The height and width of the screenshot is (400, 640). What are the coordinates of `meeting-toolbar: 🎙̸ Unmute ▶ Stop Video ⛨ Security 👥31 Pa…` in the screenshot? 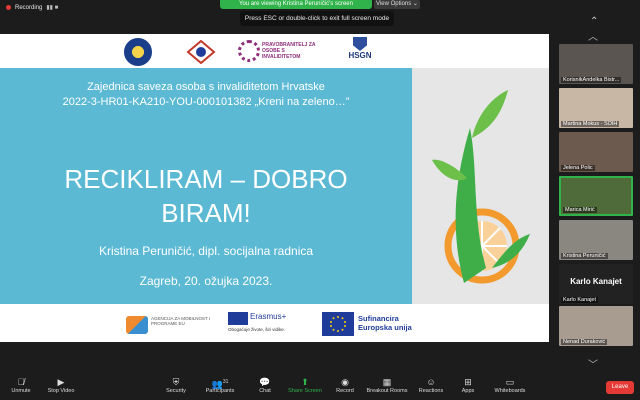 It's located at (320, 388).